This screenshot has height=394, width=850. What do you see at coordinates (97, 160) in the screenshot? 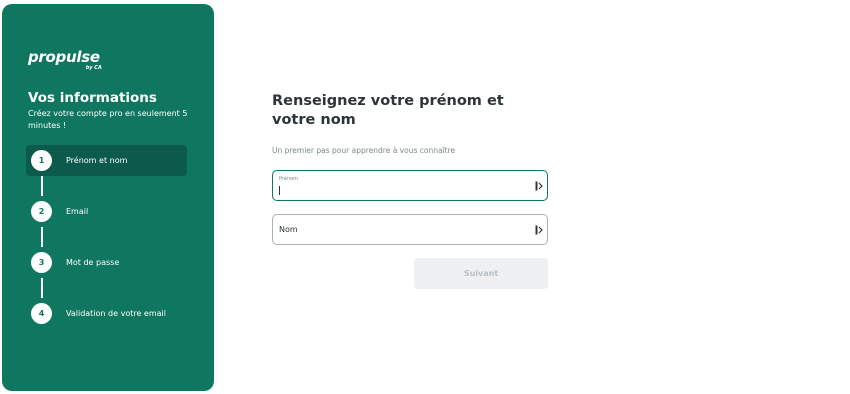
I see `step-label: Prénom et nom` at bounding box center [97, 160].